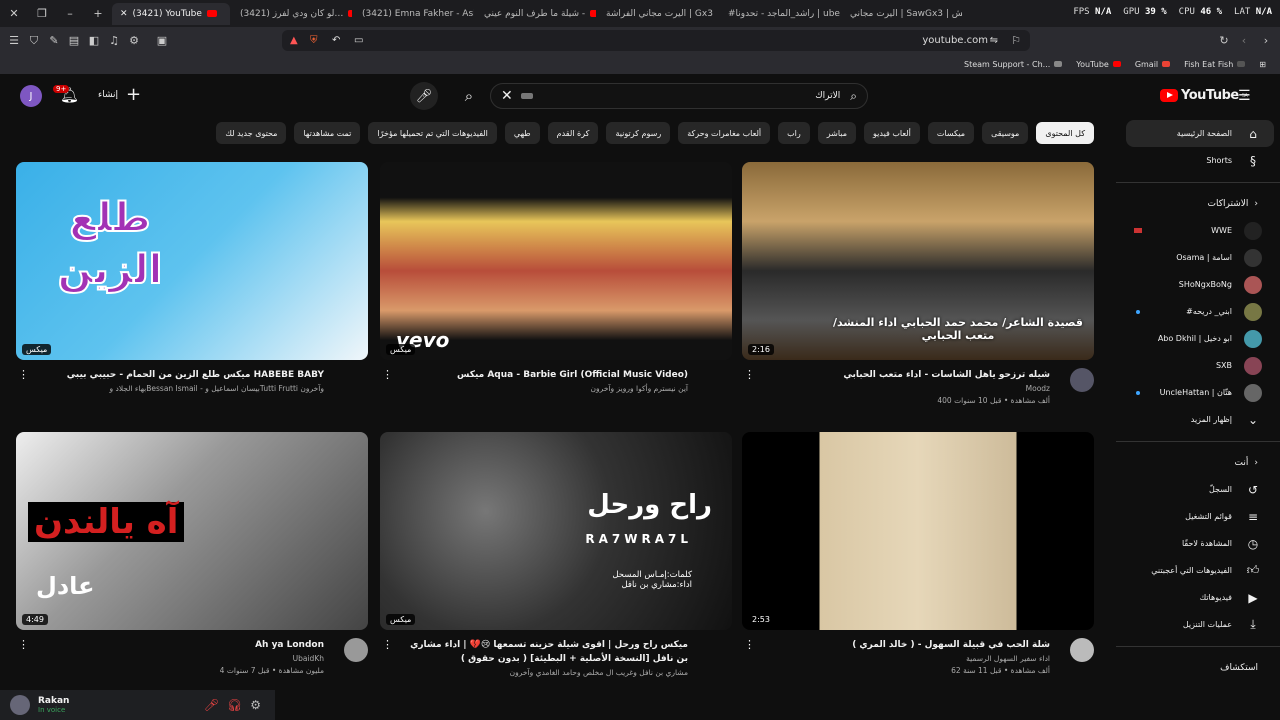  What do you see at coordinates (1215, 64) in the screenshot?
I see `bookmark-item: Fish Eat Fish` at bounding box center [1215, 64].